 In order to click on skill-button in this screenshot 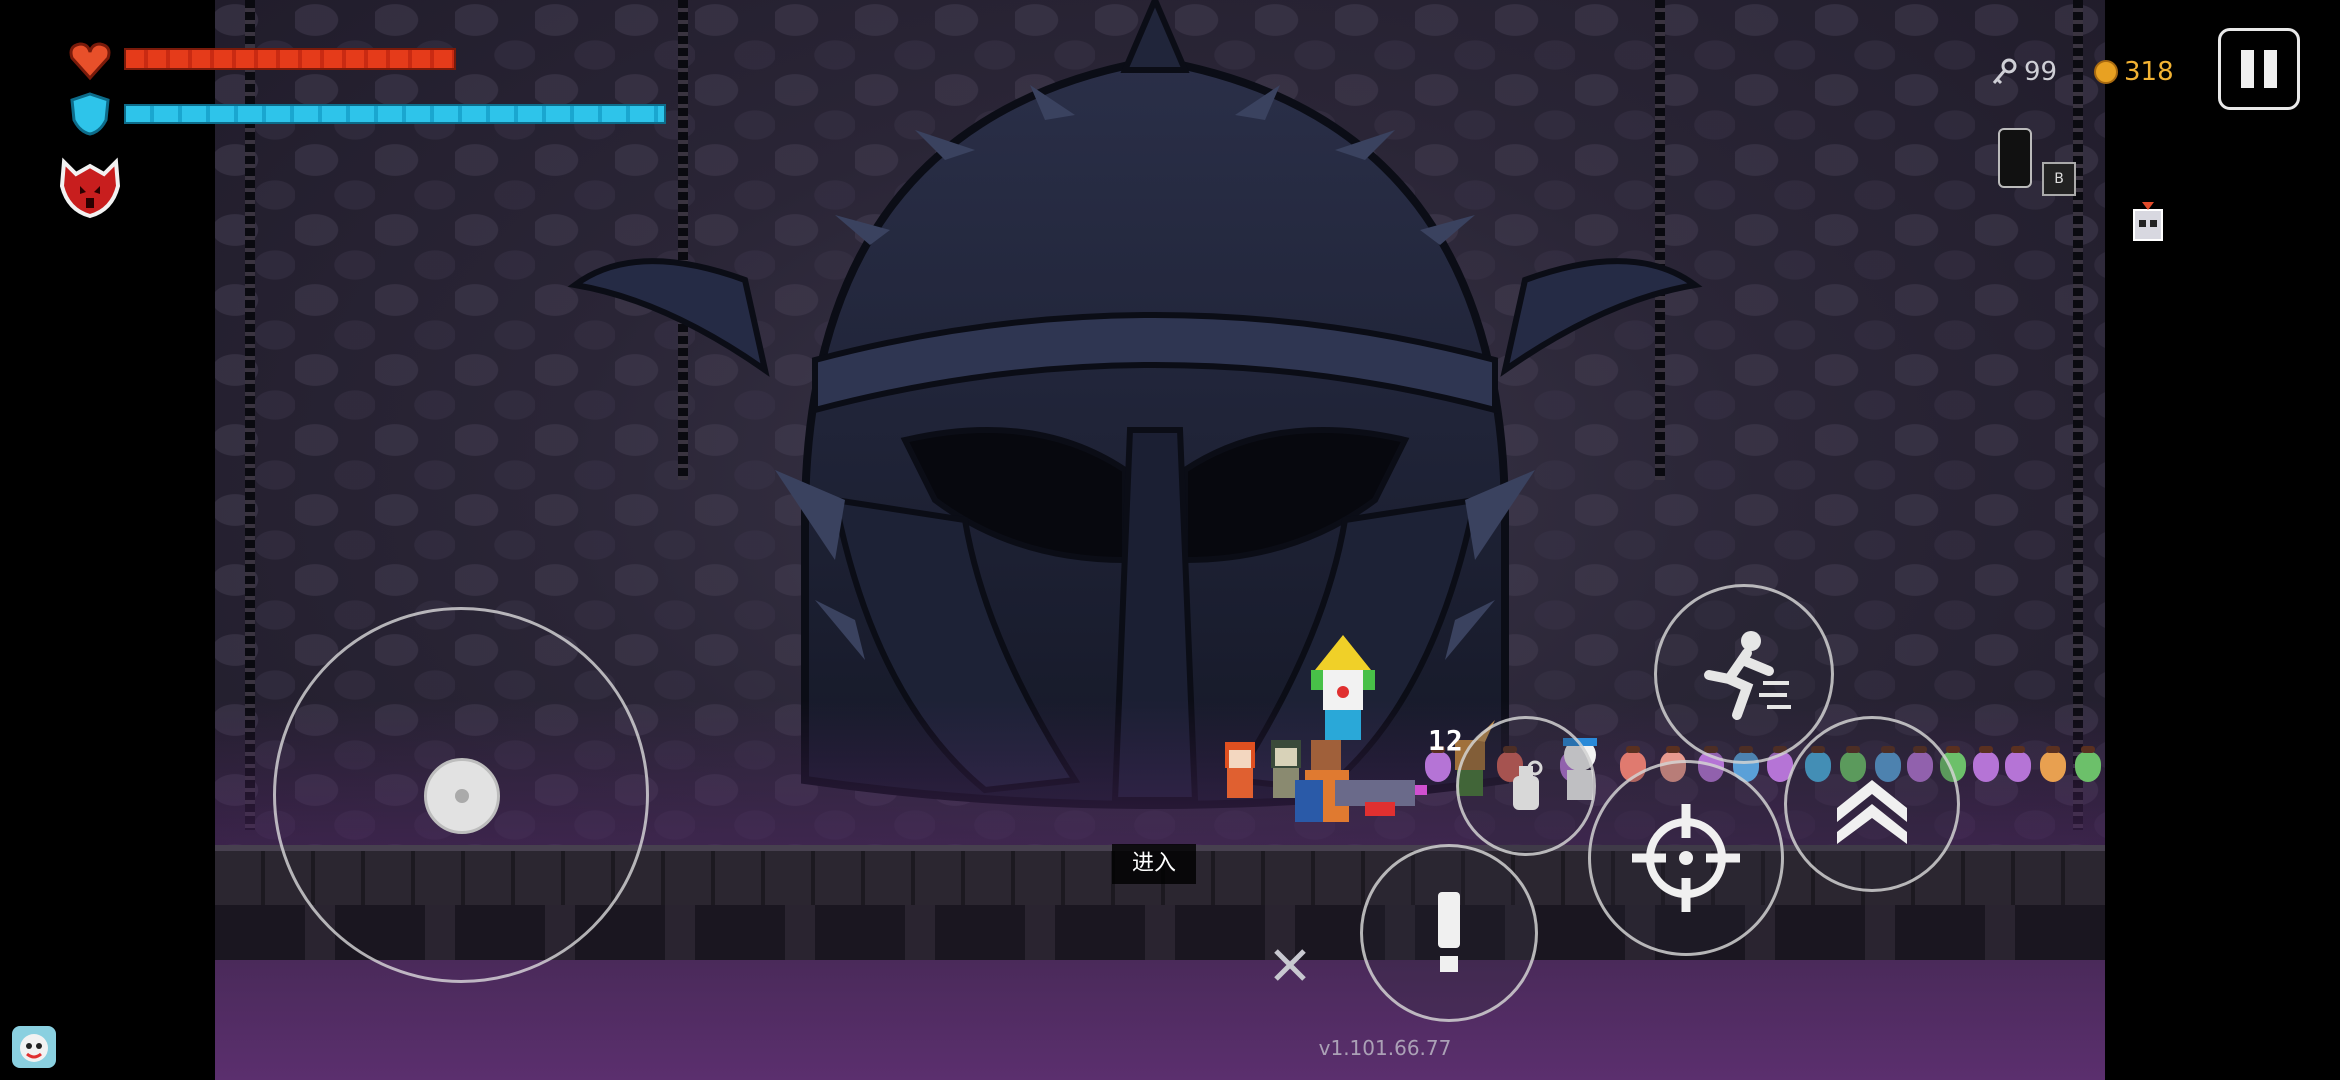, I will do `click(1744, 674)`.